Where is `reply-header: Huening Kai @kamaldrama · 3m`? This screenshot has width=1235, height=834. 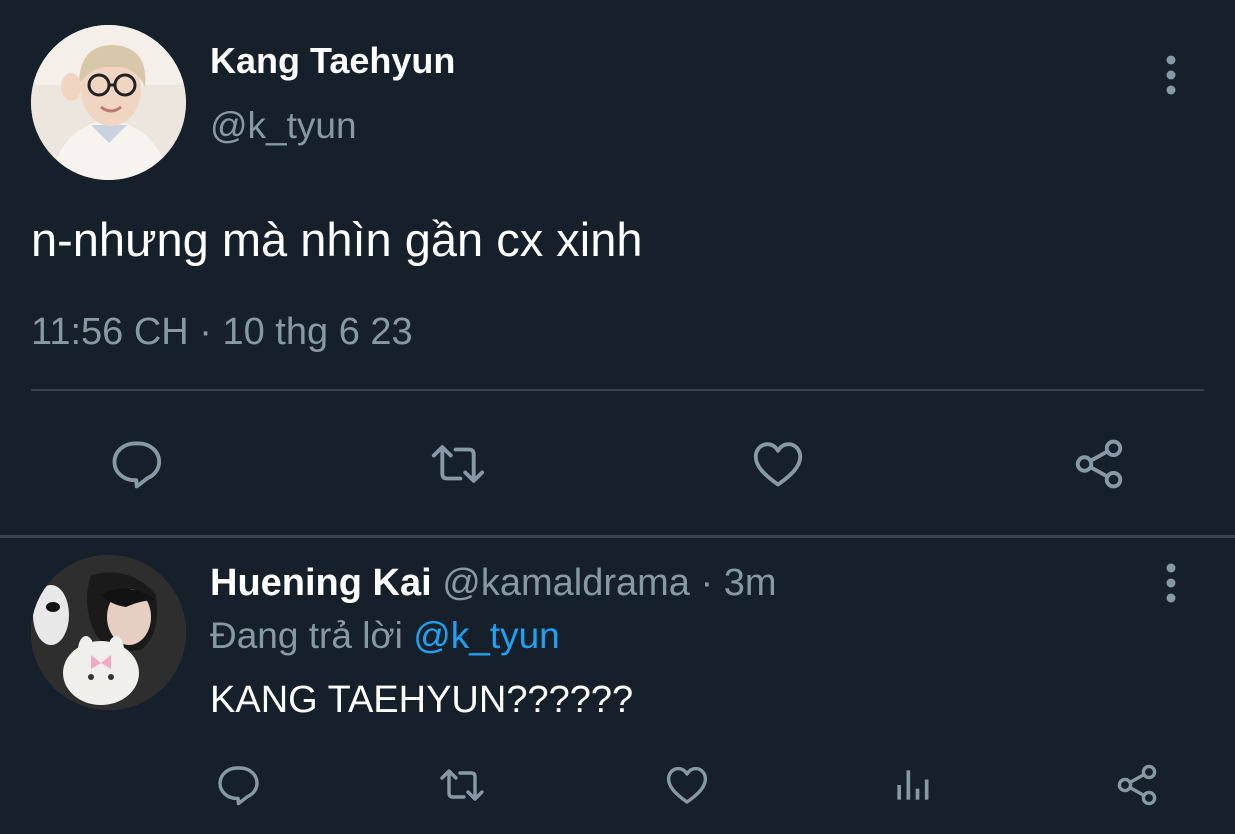
reply-header: Huening Kai @kamaldrama · 3m is located at coordinates (493, 583).